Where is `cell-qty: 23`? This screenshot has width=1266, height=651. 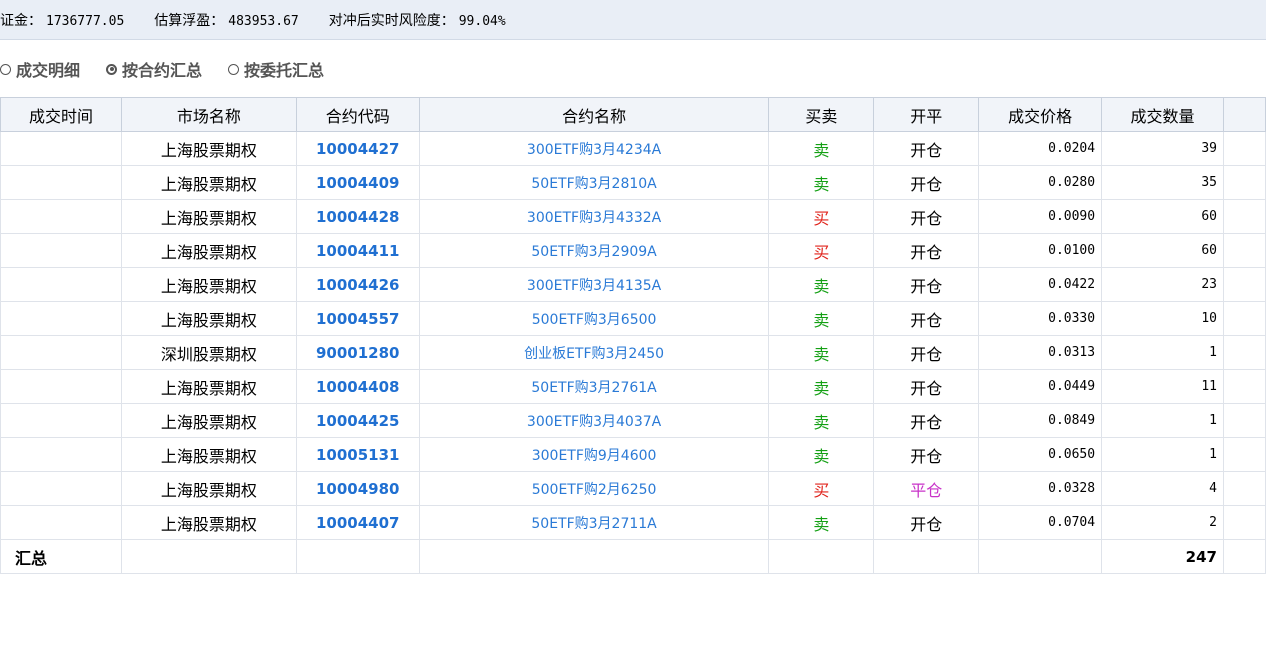
cell-qty: 23 is located at coordinates (1162, 284).